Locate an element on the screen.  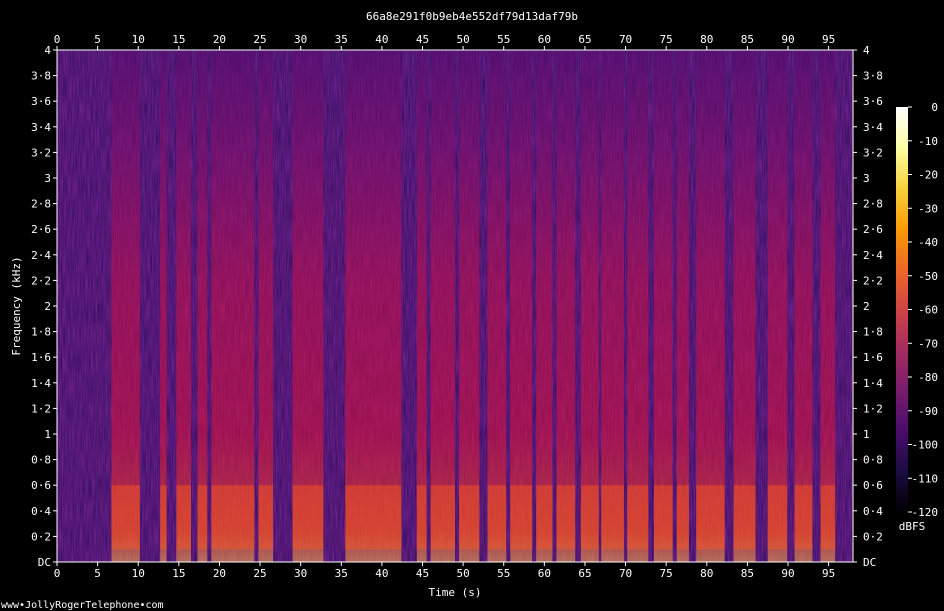
colorbar-tick-label: -110 is located at coordinates (925, 478).